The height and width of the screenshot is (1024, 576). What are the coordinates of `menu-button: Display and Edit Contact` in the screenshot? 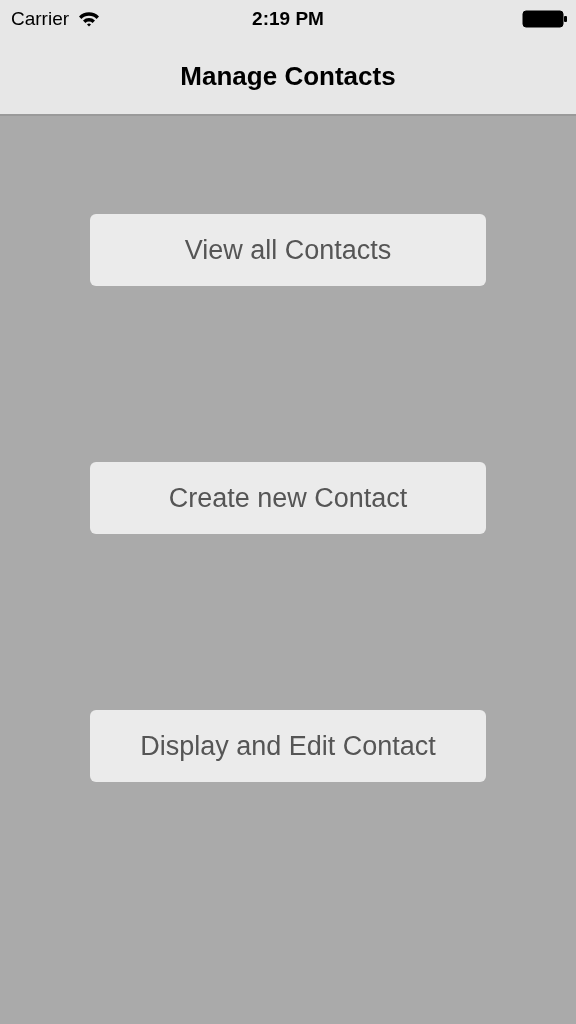 It's located at (288, 746).